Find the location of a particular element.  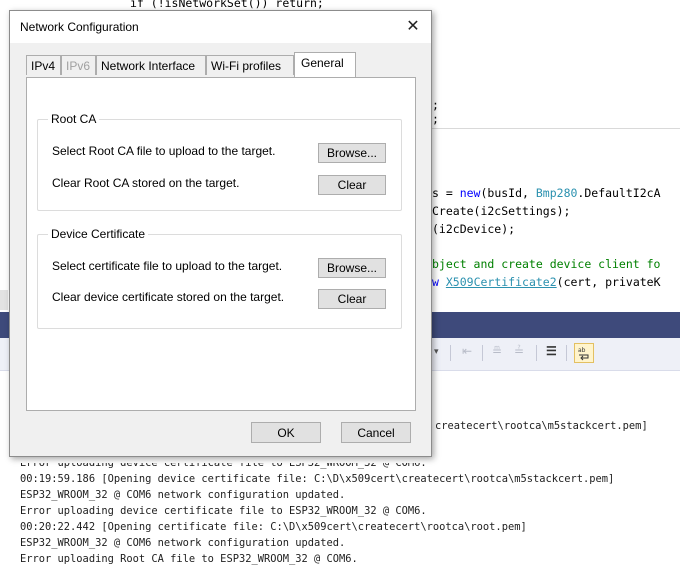

device-cert-clear-button: Clear is located at coordinates (352, 299).